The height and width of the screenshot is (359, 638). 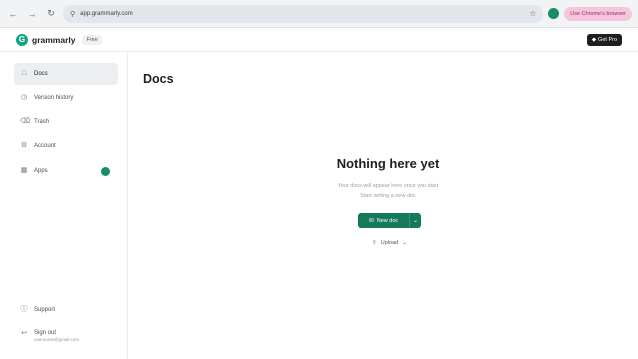 I want to click on sidebar-item-apps: ▦ Apps, so click(x=66, y=171).